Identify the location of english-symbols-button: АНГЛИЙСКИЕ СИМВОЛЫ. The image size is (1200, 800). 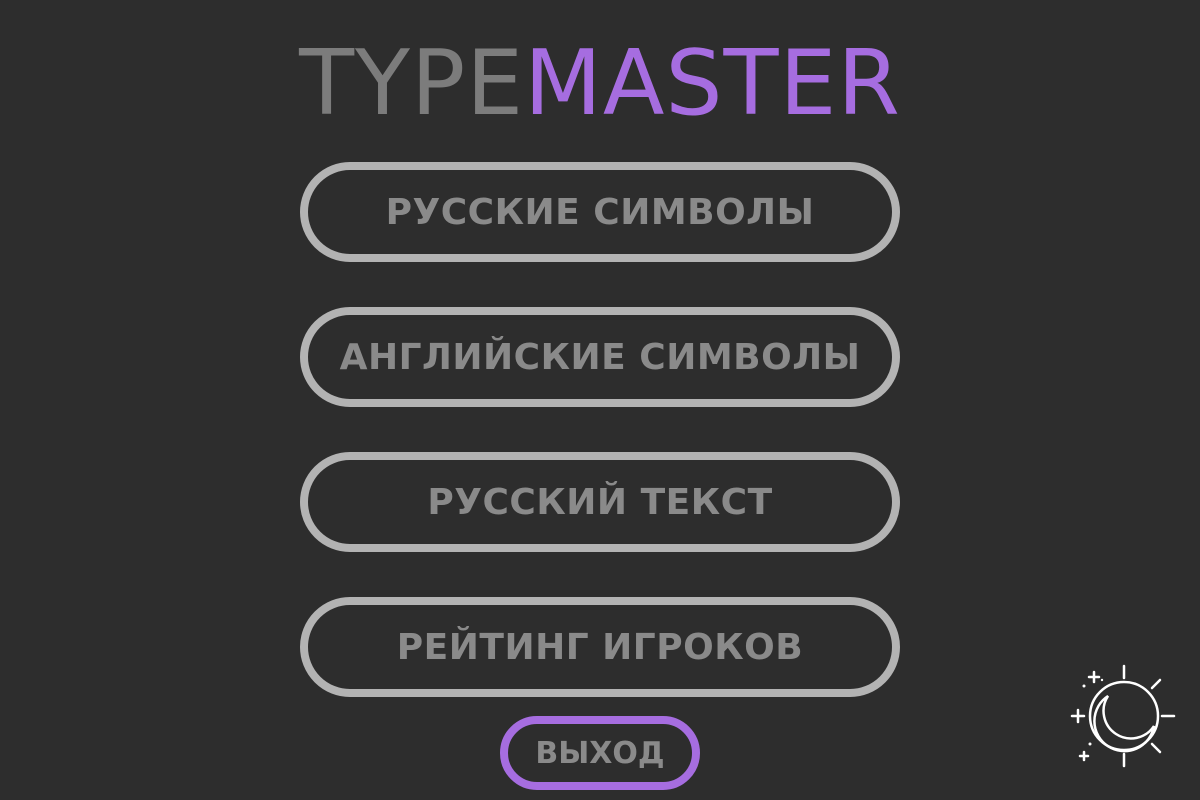
(600, 357).